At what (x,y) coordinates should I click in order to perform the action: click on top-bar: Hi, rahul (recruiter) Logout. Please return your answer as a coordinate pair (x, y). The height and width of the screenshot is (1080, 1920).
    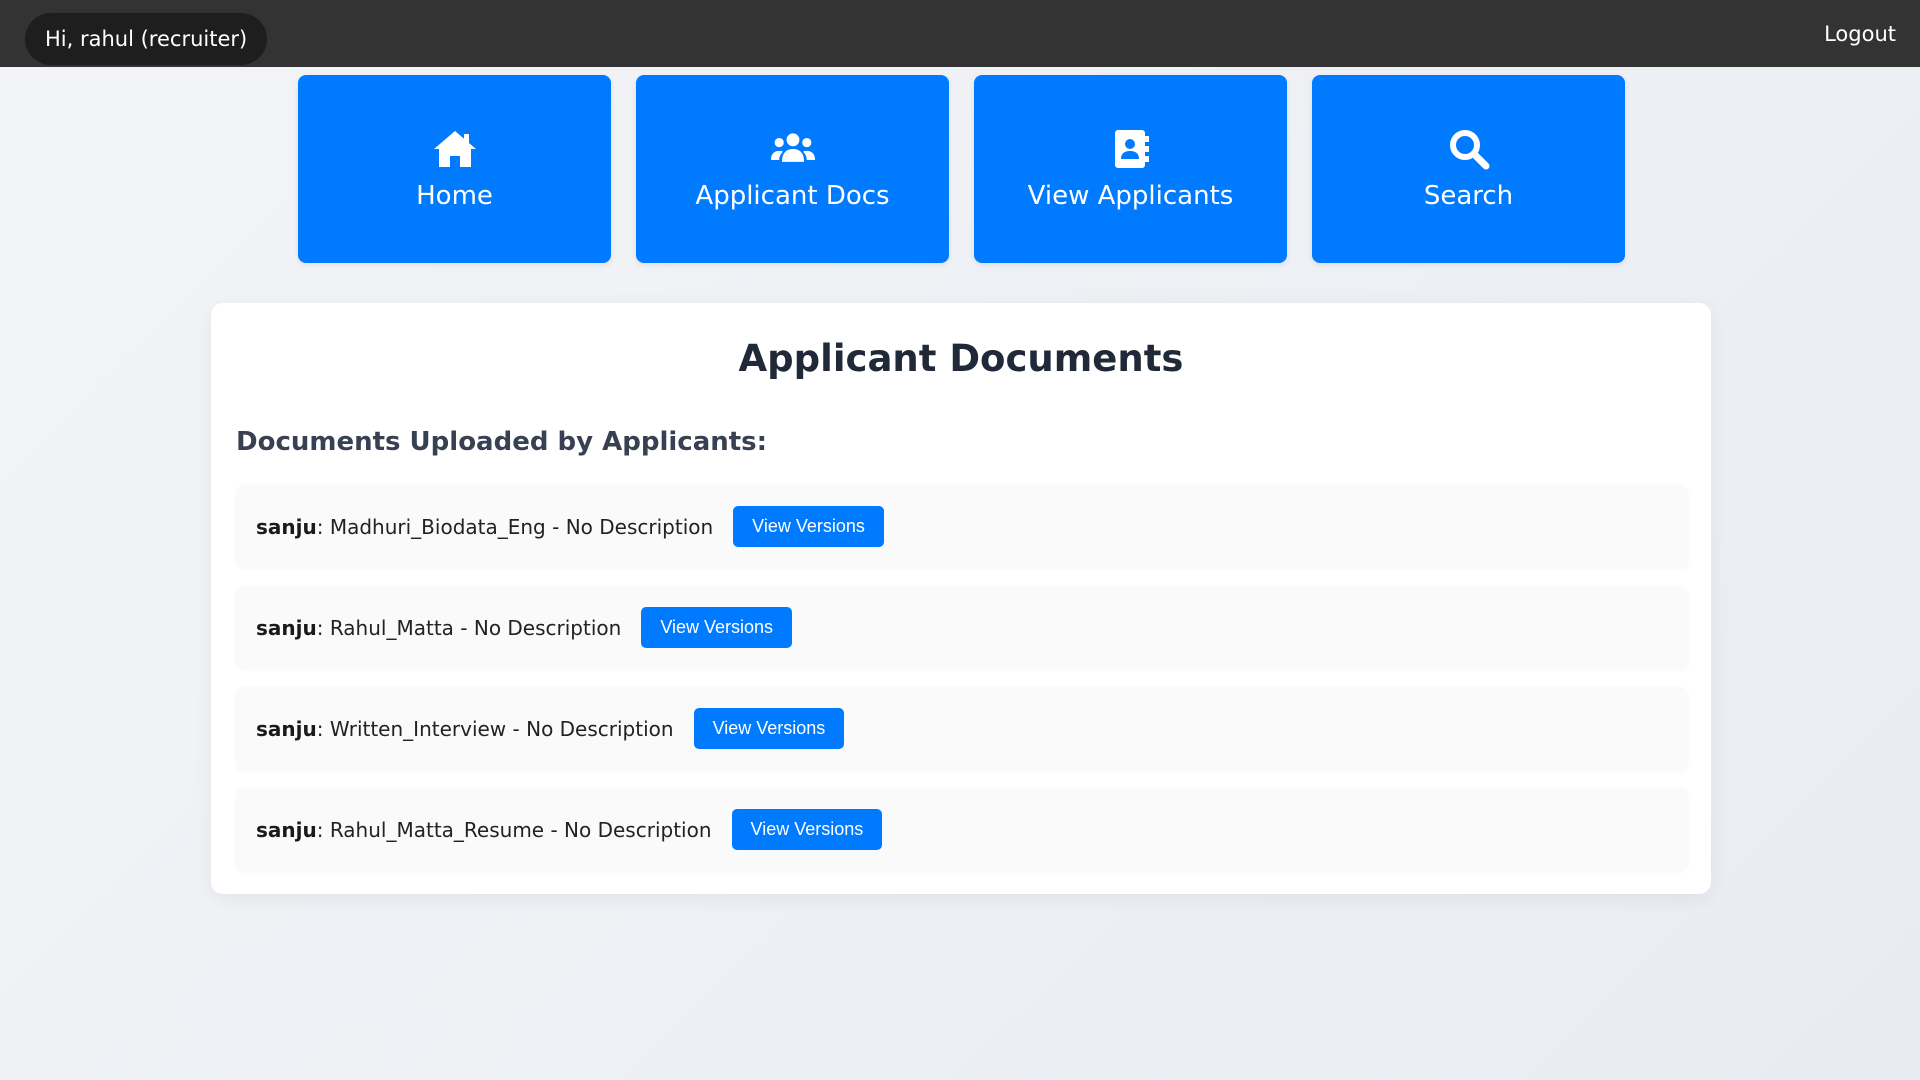
    Looking at the image, I should click on (960, 33).